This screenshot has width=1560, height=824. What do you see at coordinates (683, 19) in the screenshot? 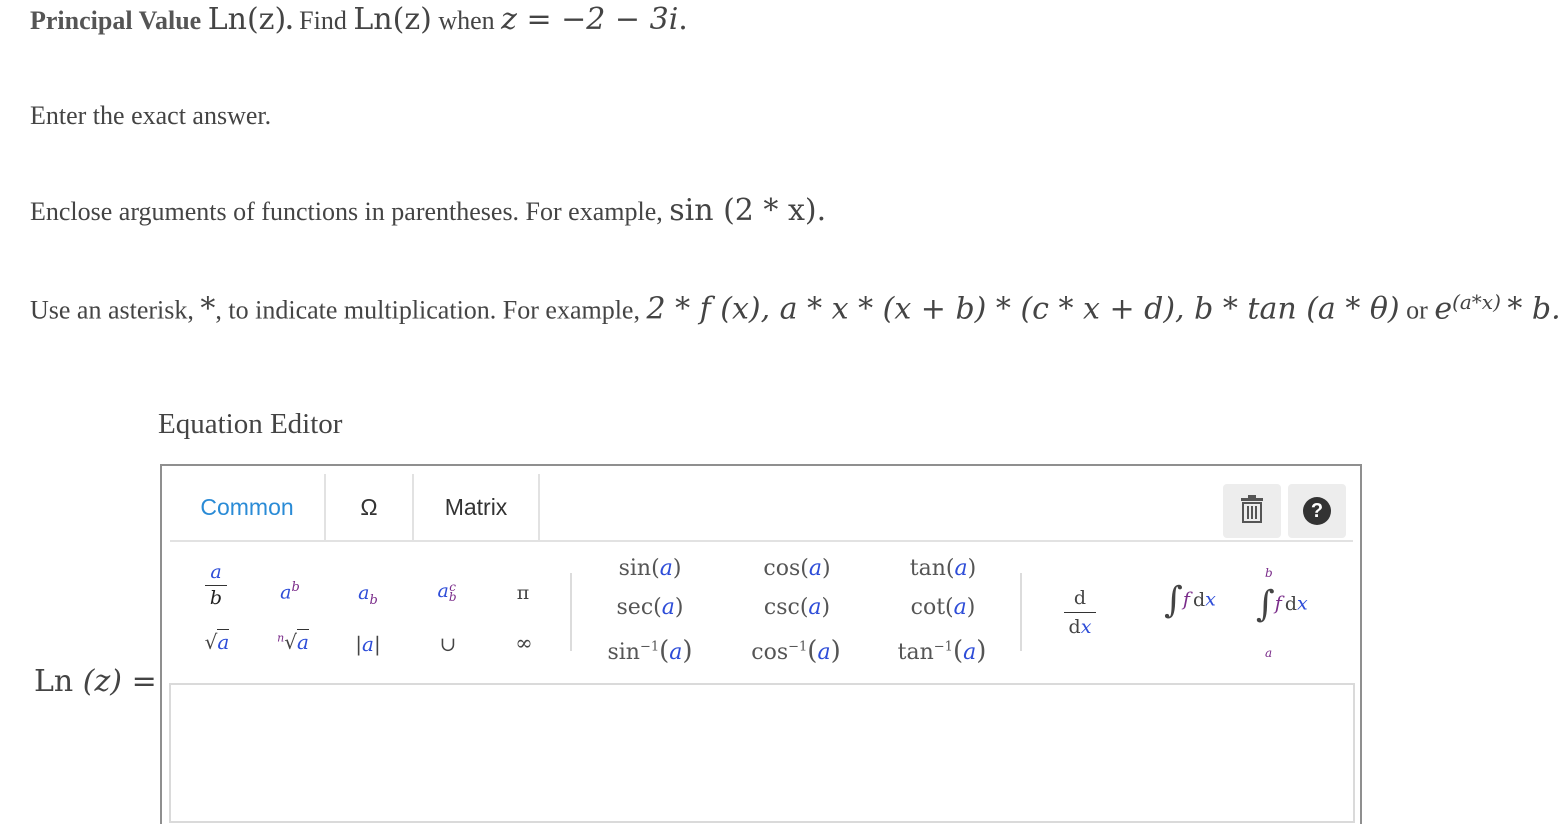
I see `period-2: .` at bounding box center [683, 19].